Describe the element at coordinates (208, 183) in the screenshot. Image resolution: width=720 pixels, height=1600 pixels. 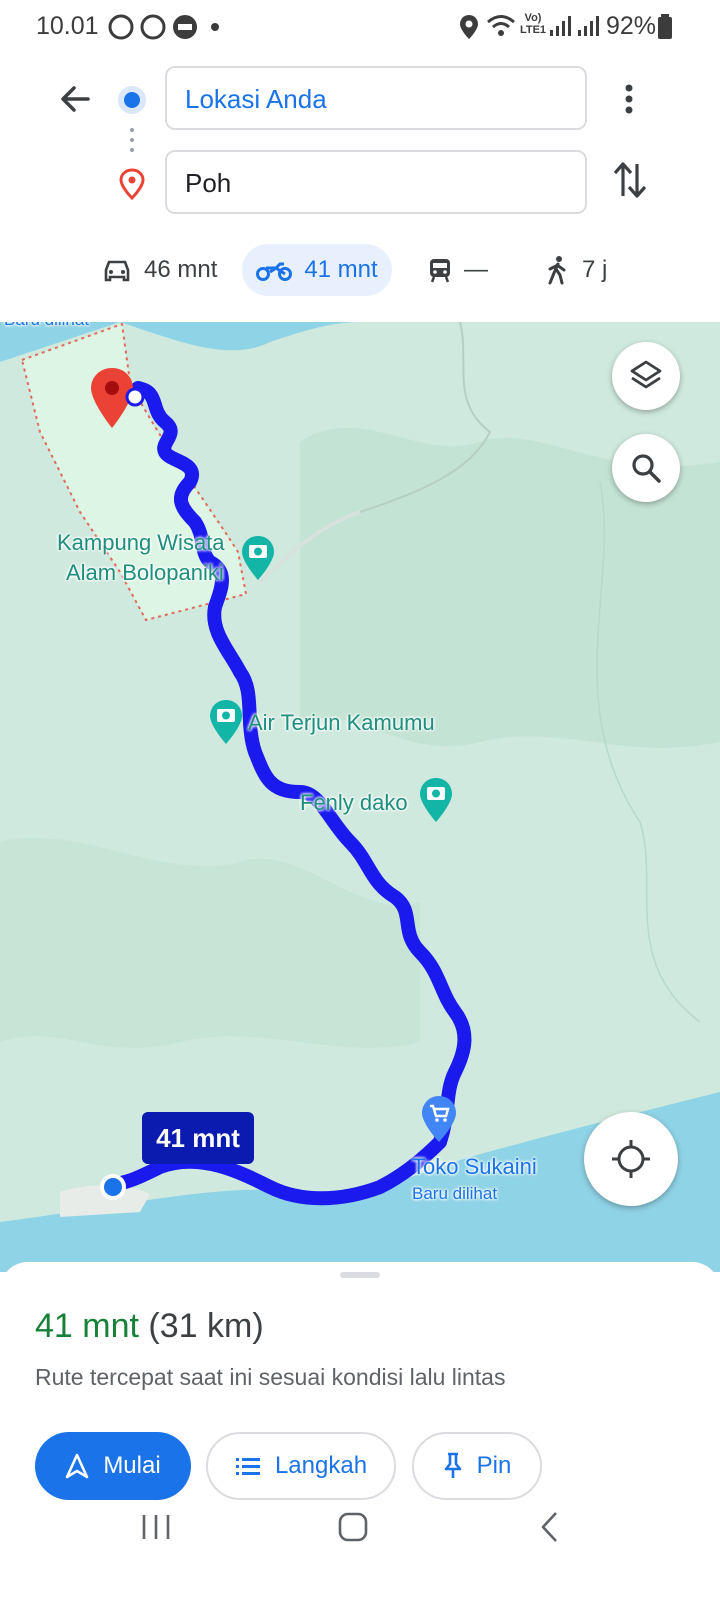
I see `destination-text: Poh` at that location.